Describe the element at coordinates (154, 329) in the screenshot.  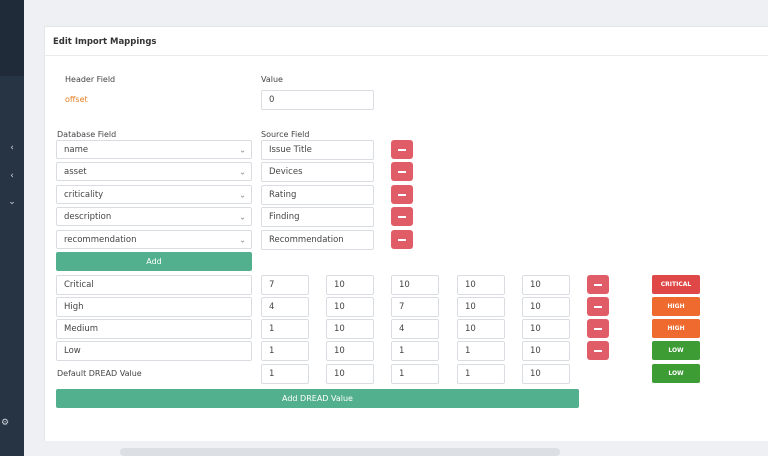
I see `dread-name-input: Medium` at that location.